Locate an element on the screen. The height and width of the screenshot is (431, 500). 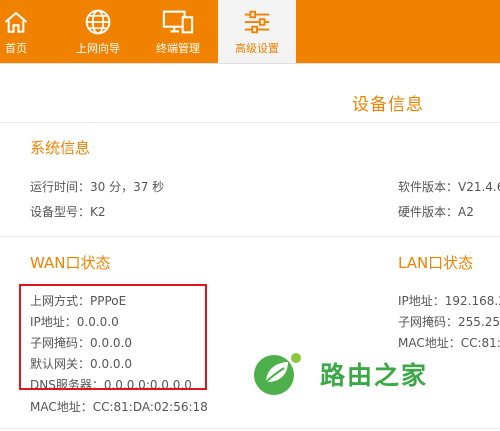
nav-advanced-settings: 高级设置 is located at coordinates (257, 31).